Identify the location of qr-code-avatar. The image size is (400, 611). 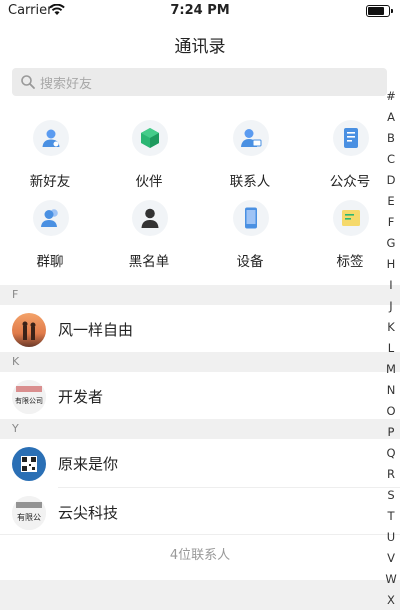
(29, 464).